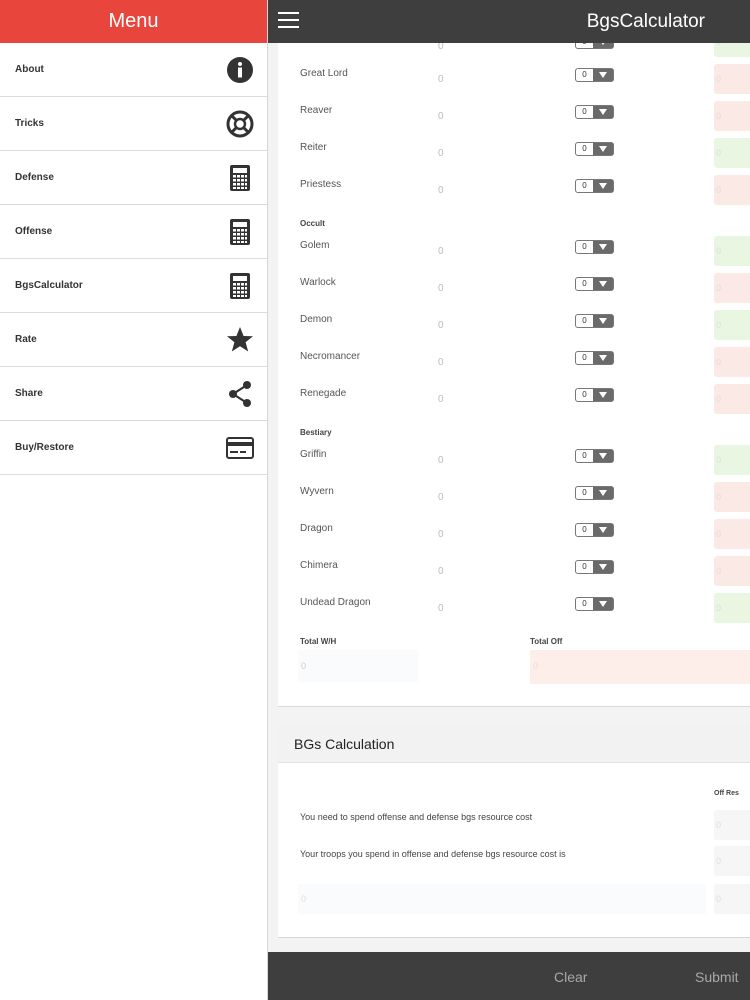 The width and height of the screenshot is (750, 1000). I want to click on unit-name: Warlock, so click(318, 282).